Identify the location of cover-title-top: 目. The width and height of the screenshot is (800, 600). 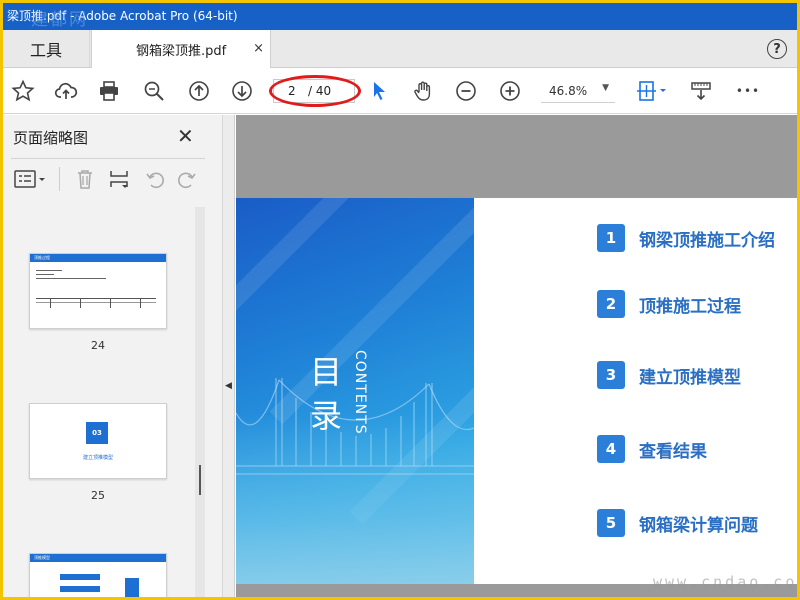
(326, 372).